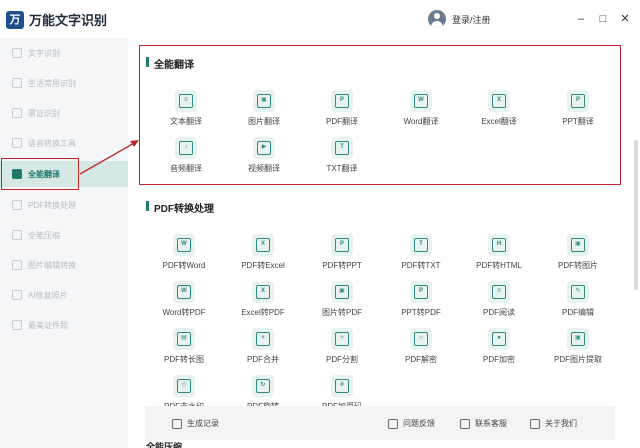  Describe the element at coordinates (17, 205) in the screenshot. I see `pdf-icon` at that location.